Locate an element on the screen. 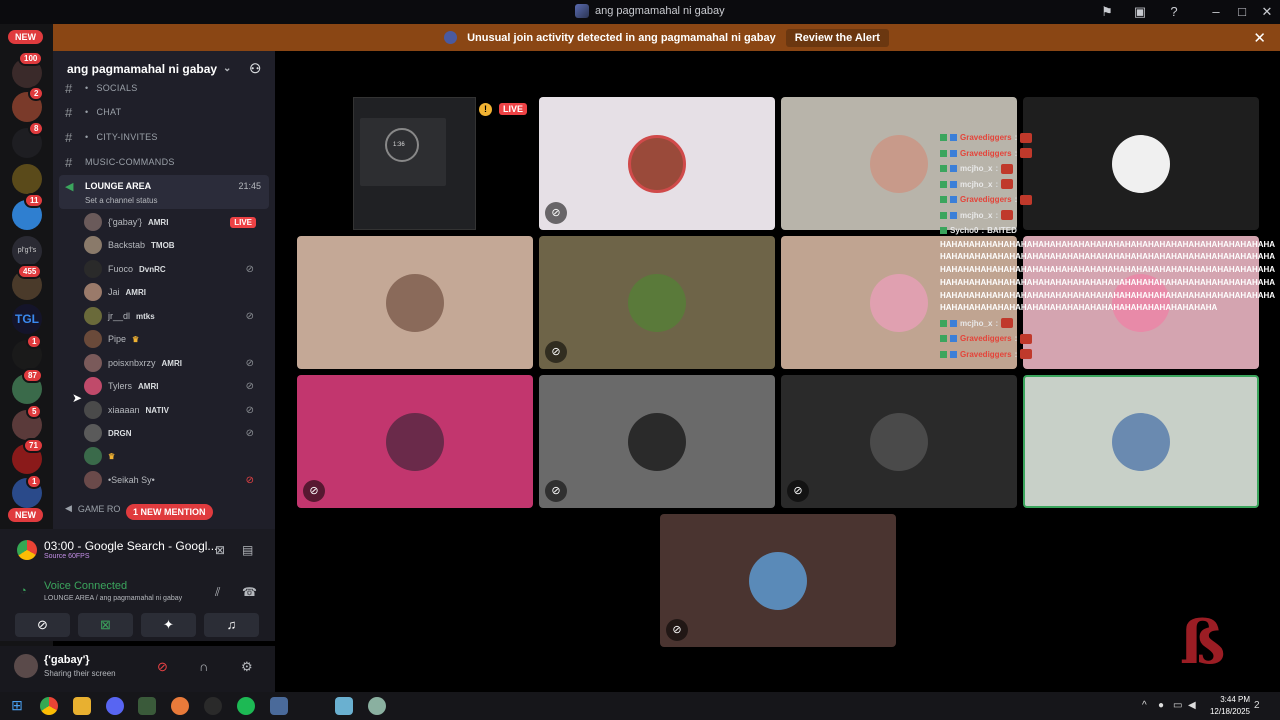 The width and height of the screenshot is (1280, 720). review-alert-button: Review the Alert is located at coordinates (837, 37).